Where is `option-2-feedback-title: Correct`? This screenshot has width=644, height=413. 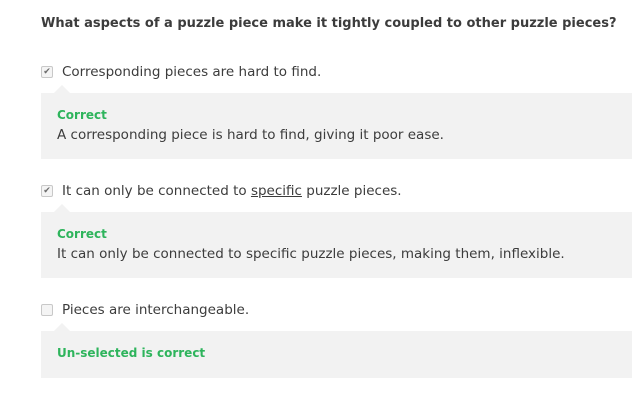
option-2-feedback-title: Correct is located at coordinates (82, 234).